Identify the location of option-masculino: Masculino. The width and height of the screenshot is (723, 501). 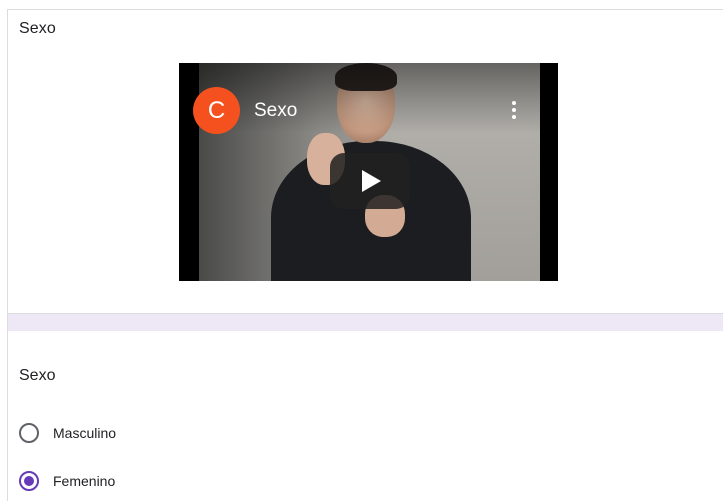
(67, 433).